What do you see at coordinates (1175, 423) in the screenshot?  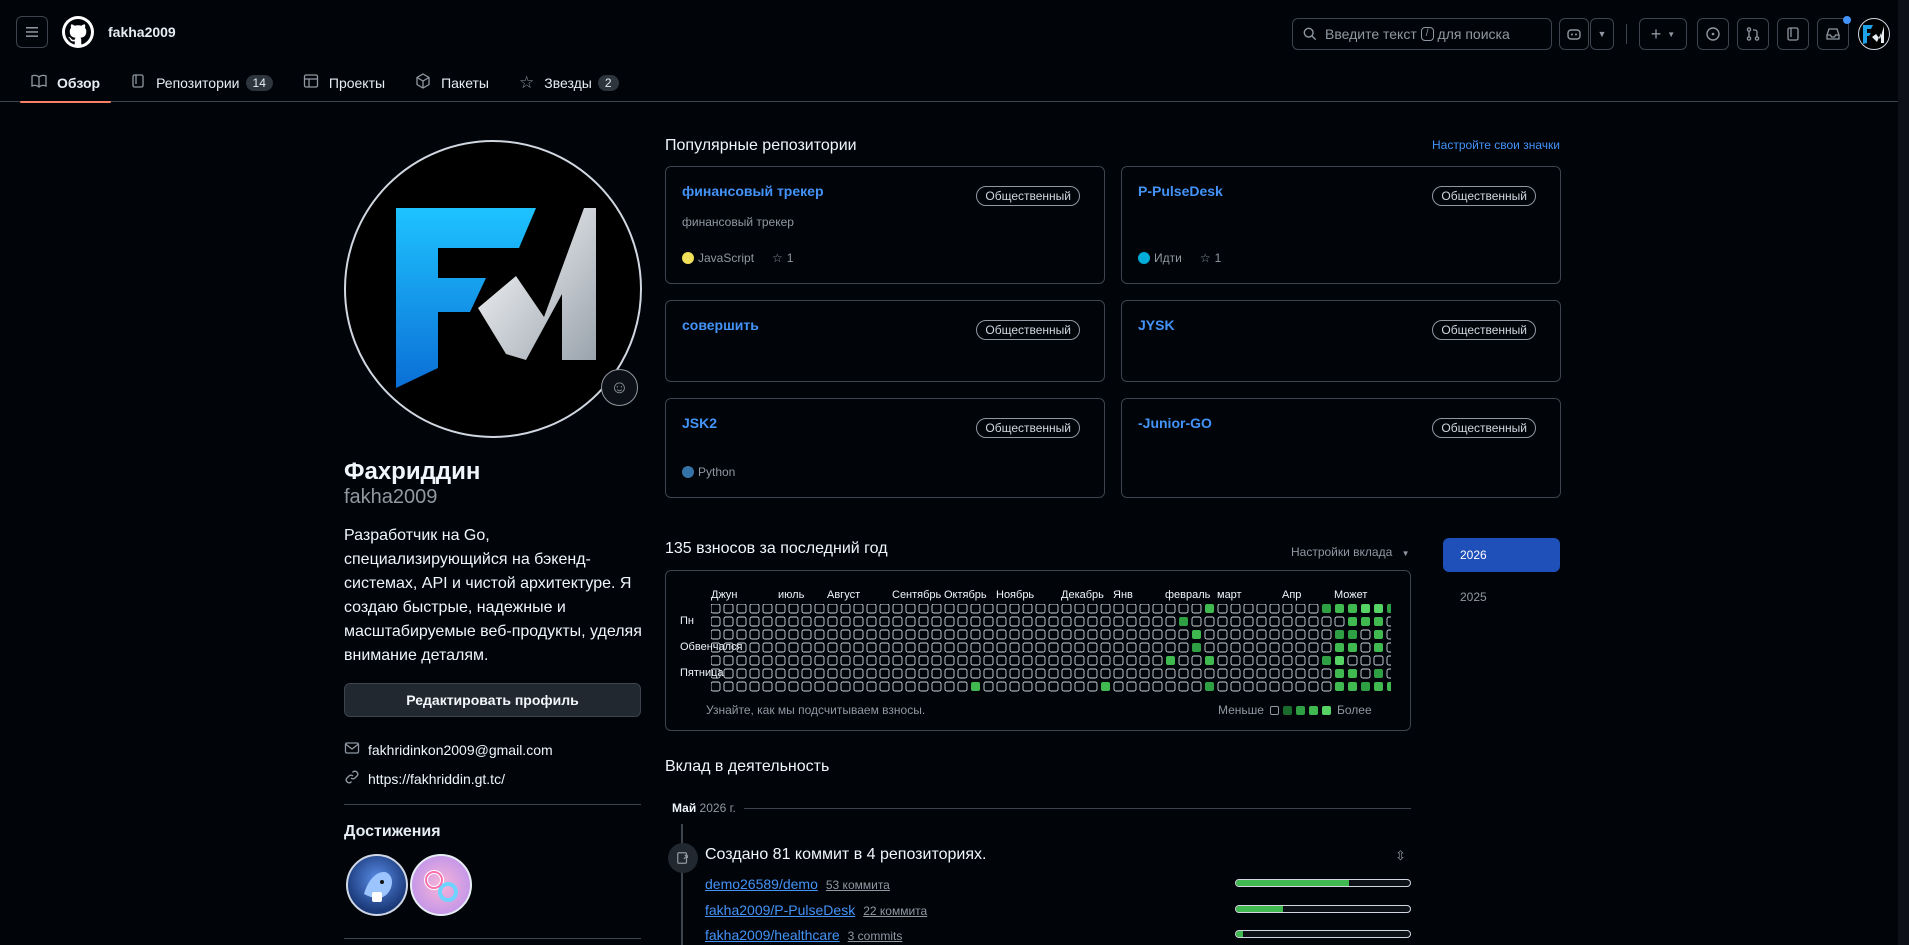 I see `pinned-repo-name: -Junior-GO` at bounding box center [1175, 423].